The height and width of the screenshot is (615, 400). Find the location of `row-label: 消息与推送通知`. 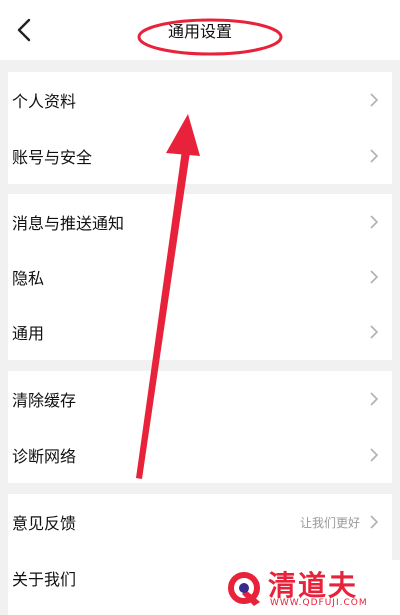

row-label: 消息与推送通知 is located at coordinates (68, 223).